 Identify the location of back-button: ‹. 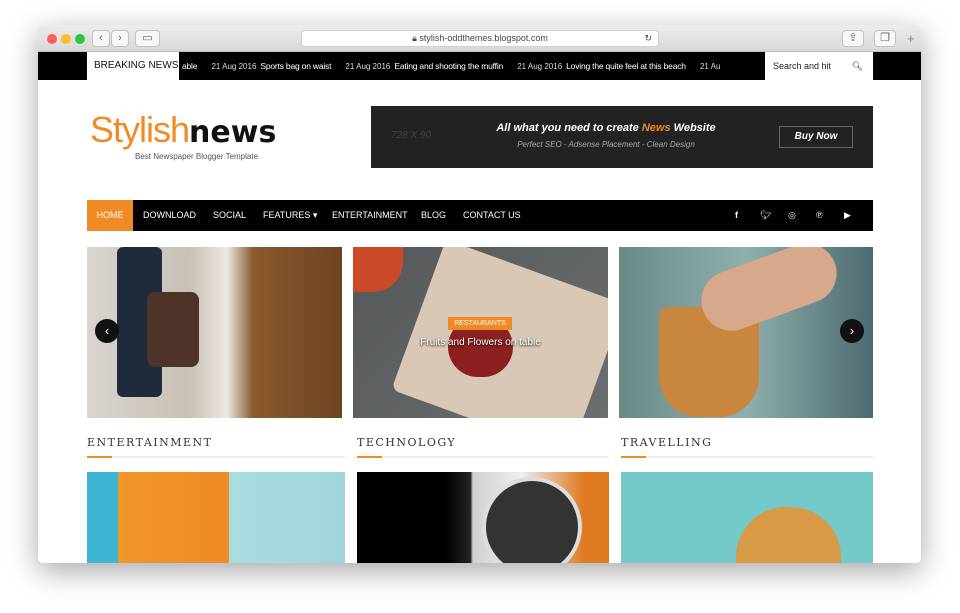
(101, 38).